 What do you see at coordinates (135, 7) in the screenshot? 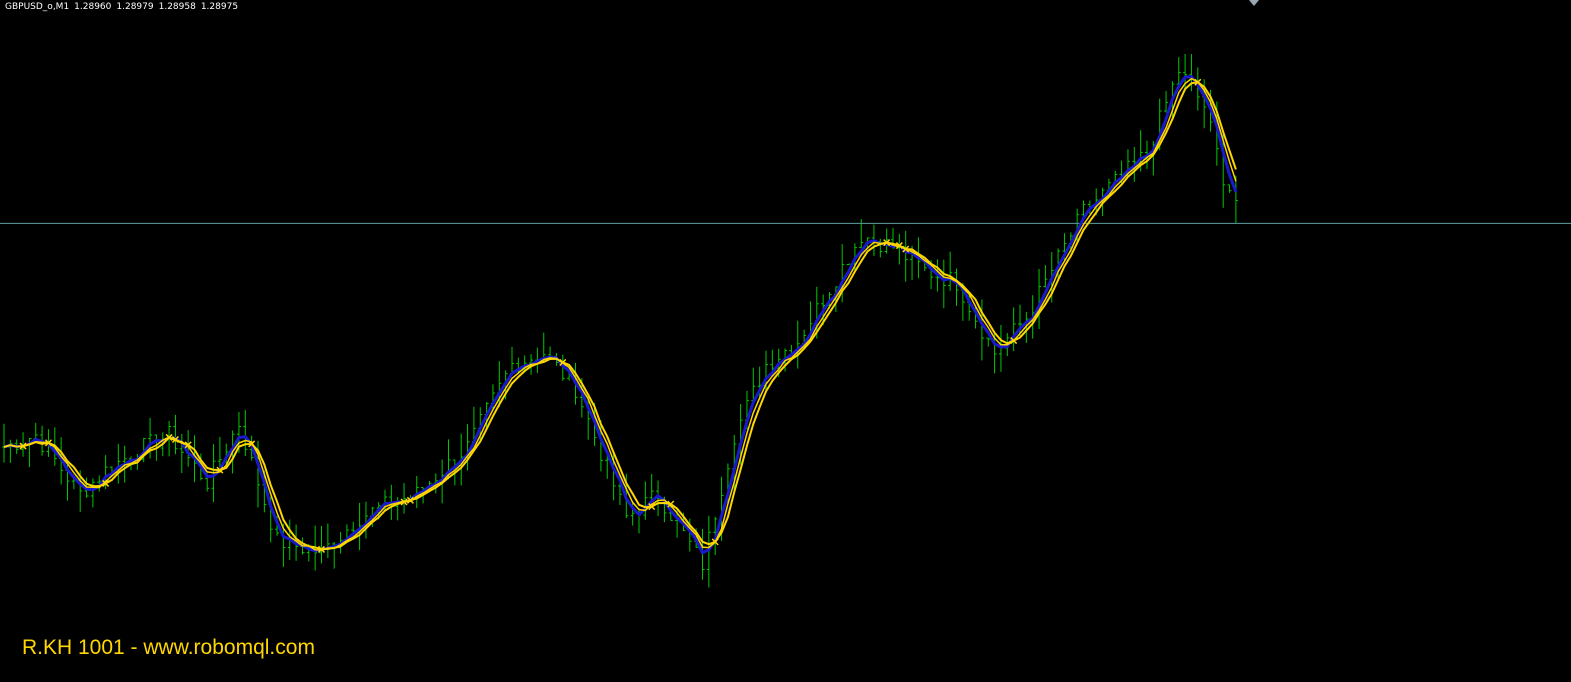
I see `high-value: 1.28979` at bounding box center [135, 7].